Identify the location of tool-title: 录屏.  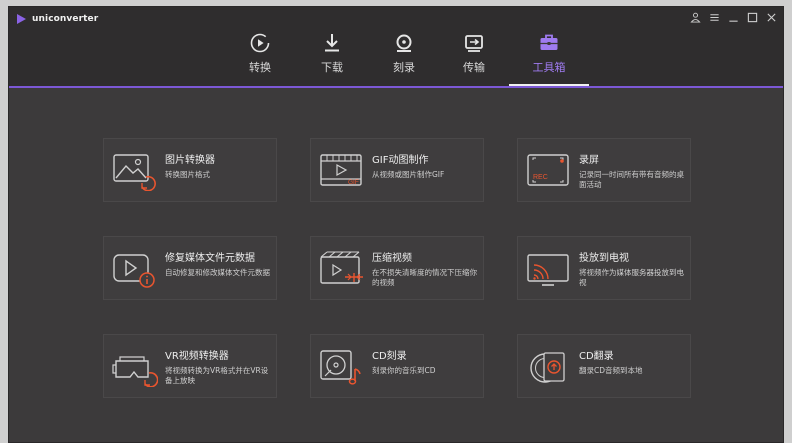
(589, 160).